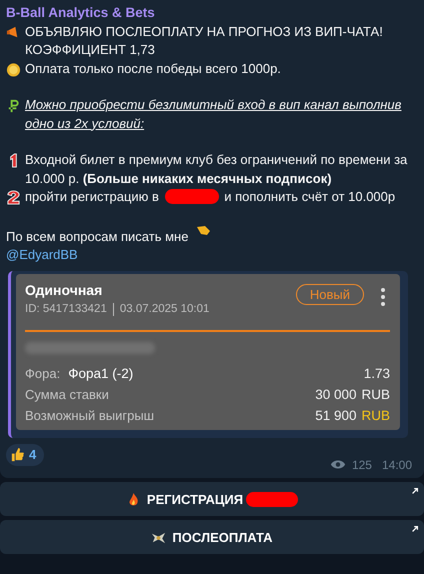 The image size is (424, 574). Describe the element at coordinates (383, 296) in the screenshot. I see `more-icon` at that location.